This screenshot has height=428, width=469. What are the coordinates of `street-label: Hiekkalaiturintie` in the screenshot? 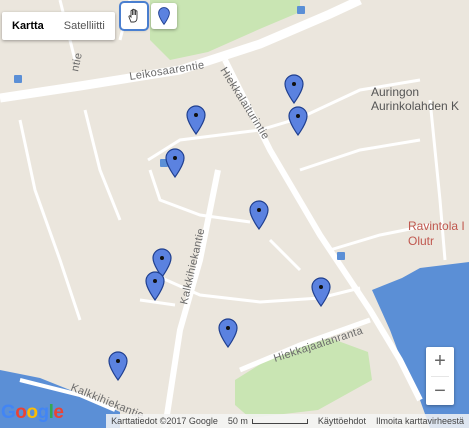 It's located at (244, 103).